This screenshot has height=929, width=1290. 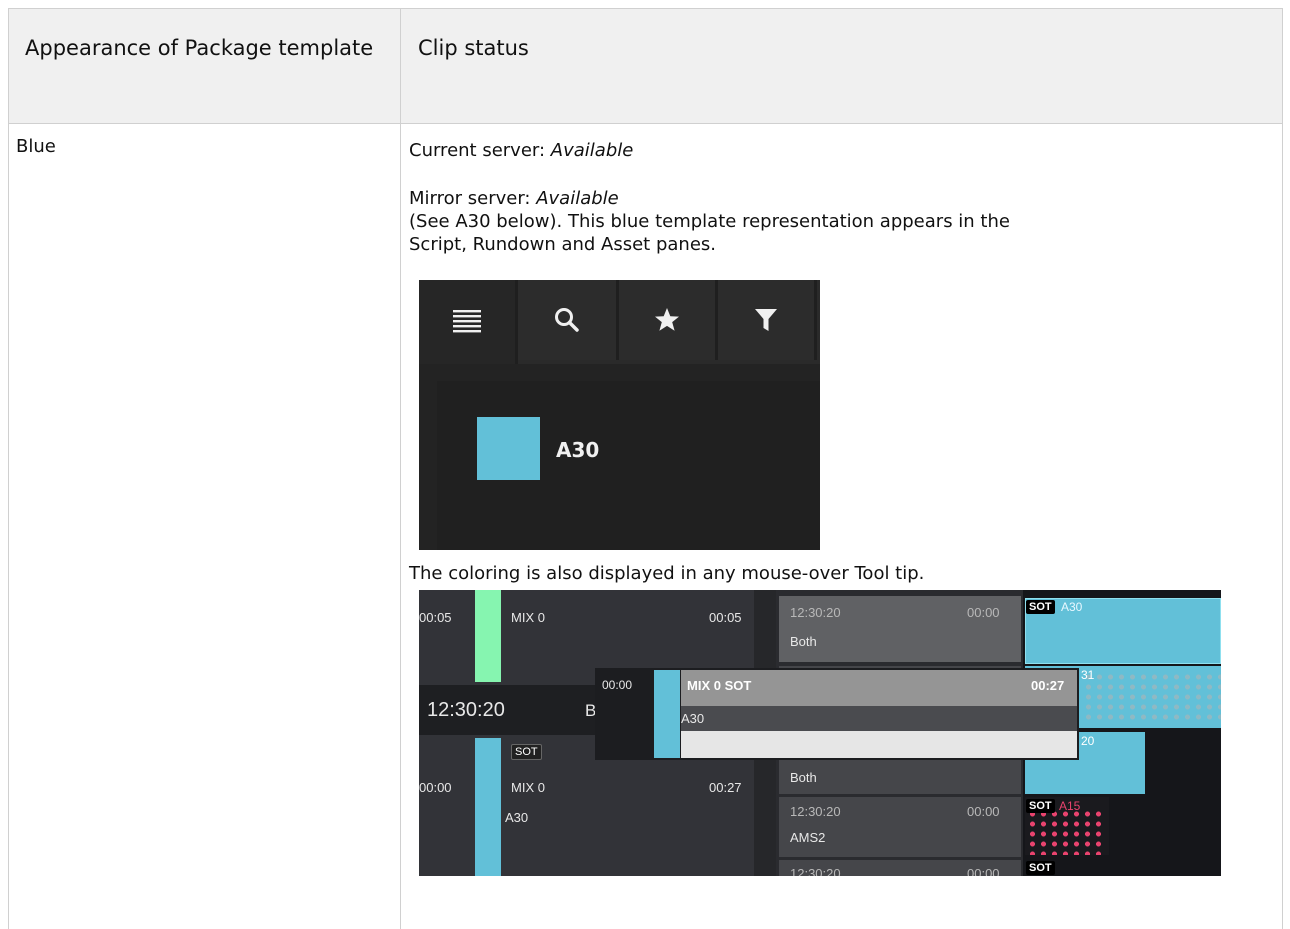 What do you see at coordinates (719, 685) in the screenshot?
I see `tooltip-title: MIX 0 SOT` at bounding box center [719, 685].